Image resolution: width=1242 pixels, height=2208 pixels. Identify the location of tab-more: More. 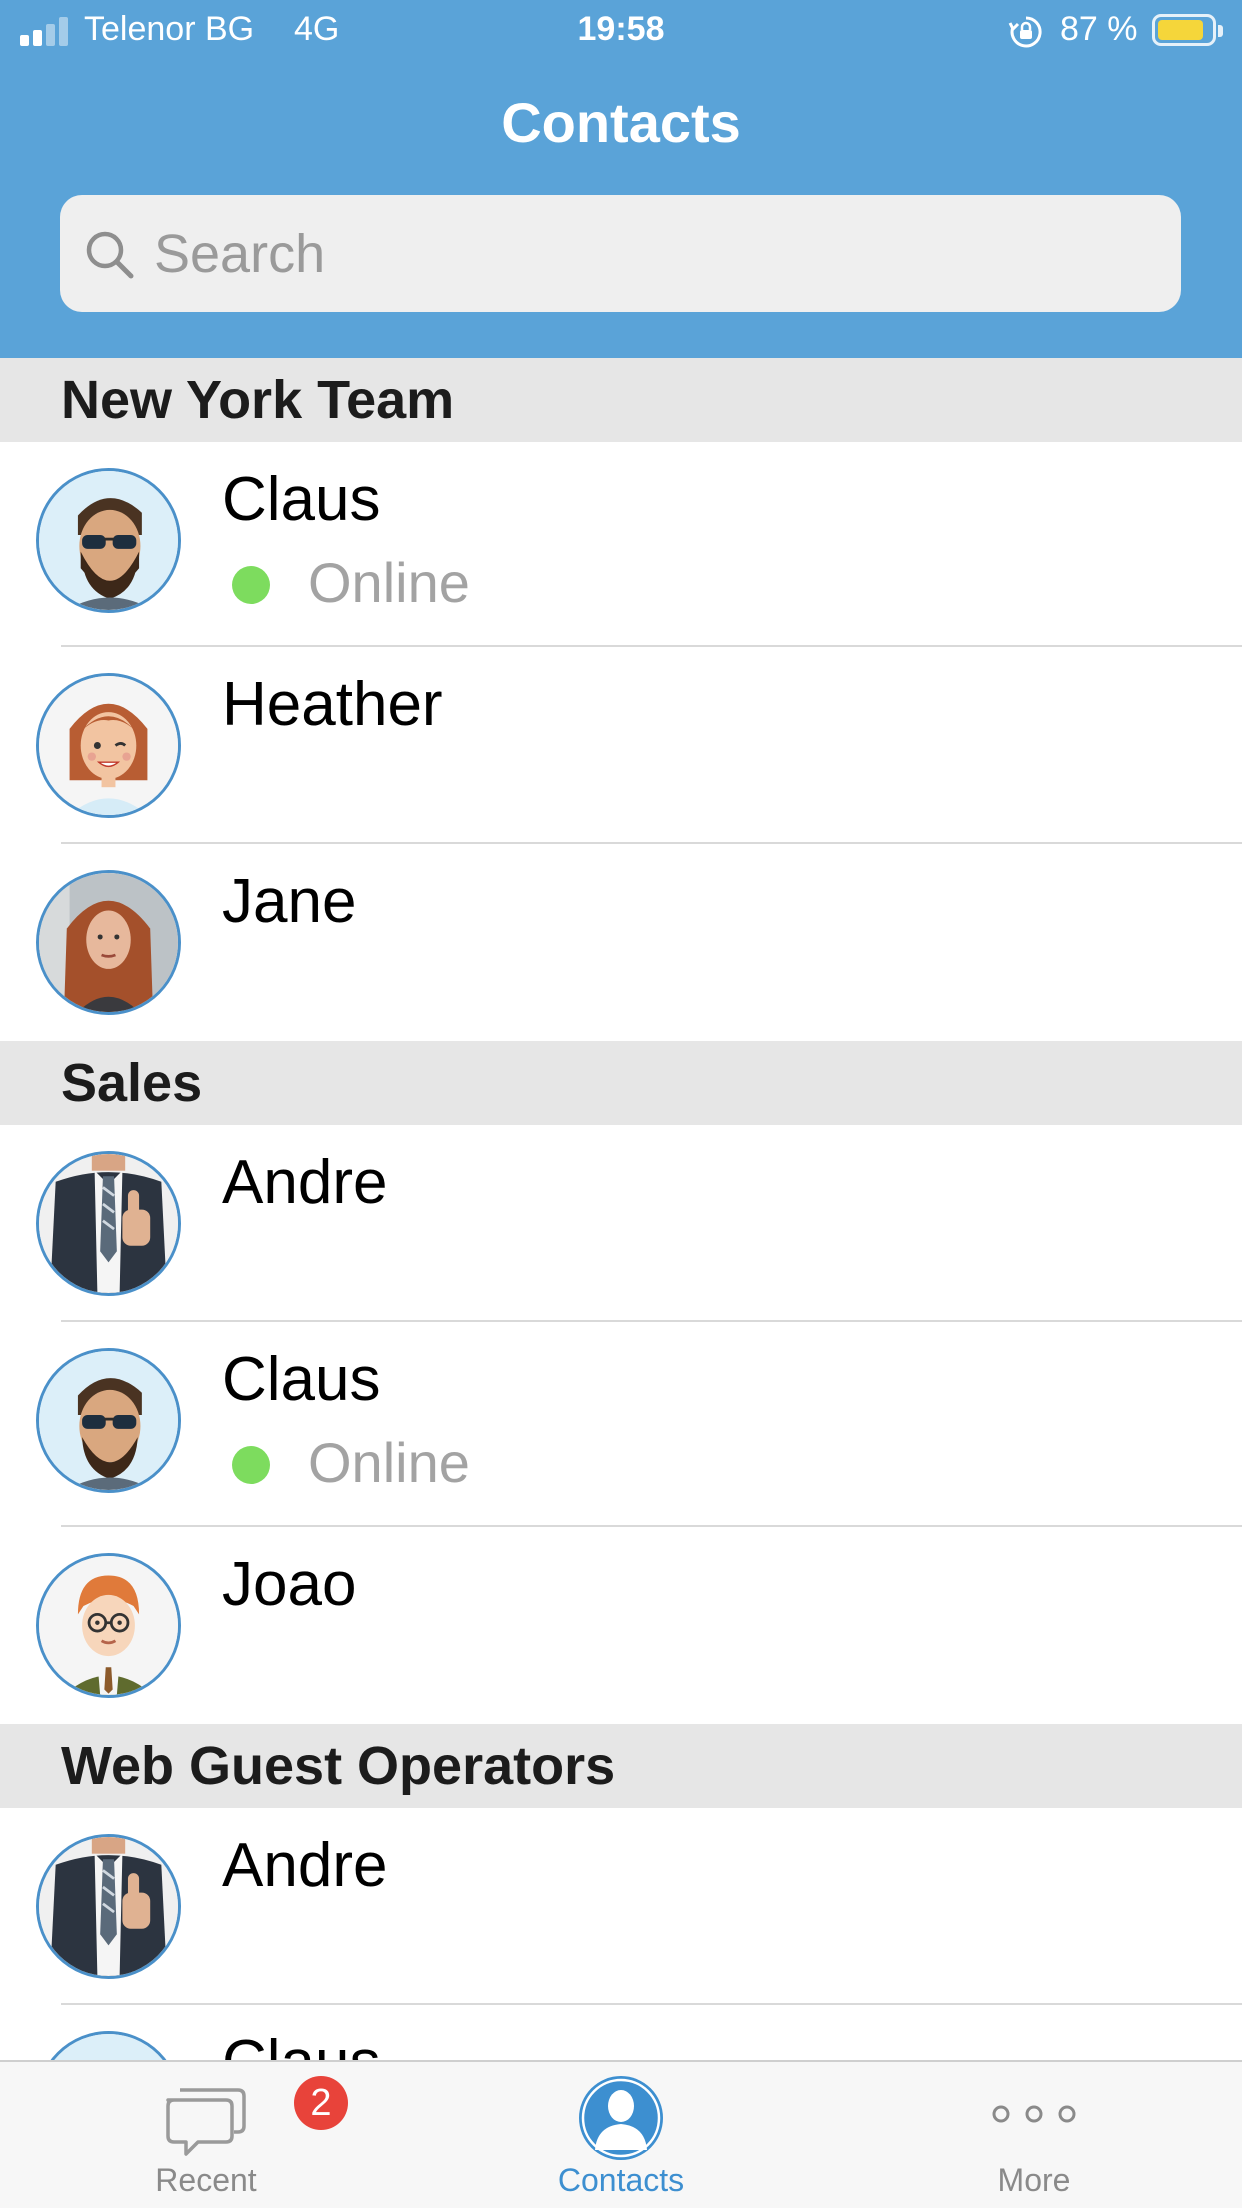
(1034, 2135).